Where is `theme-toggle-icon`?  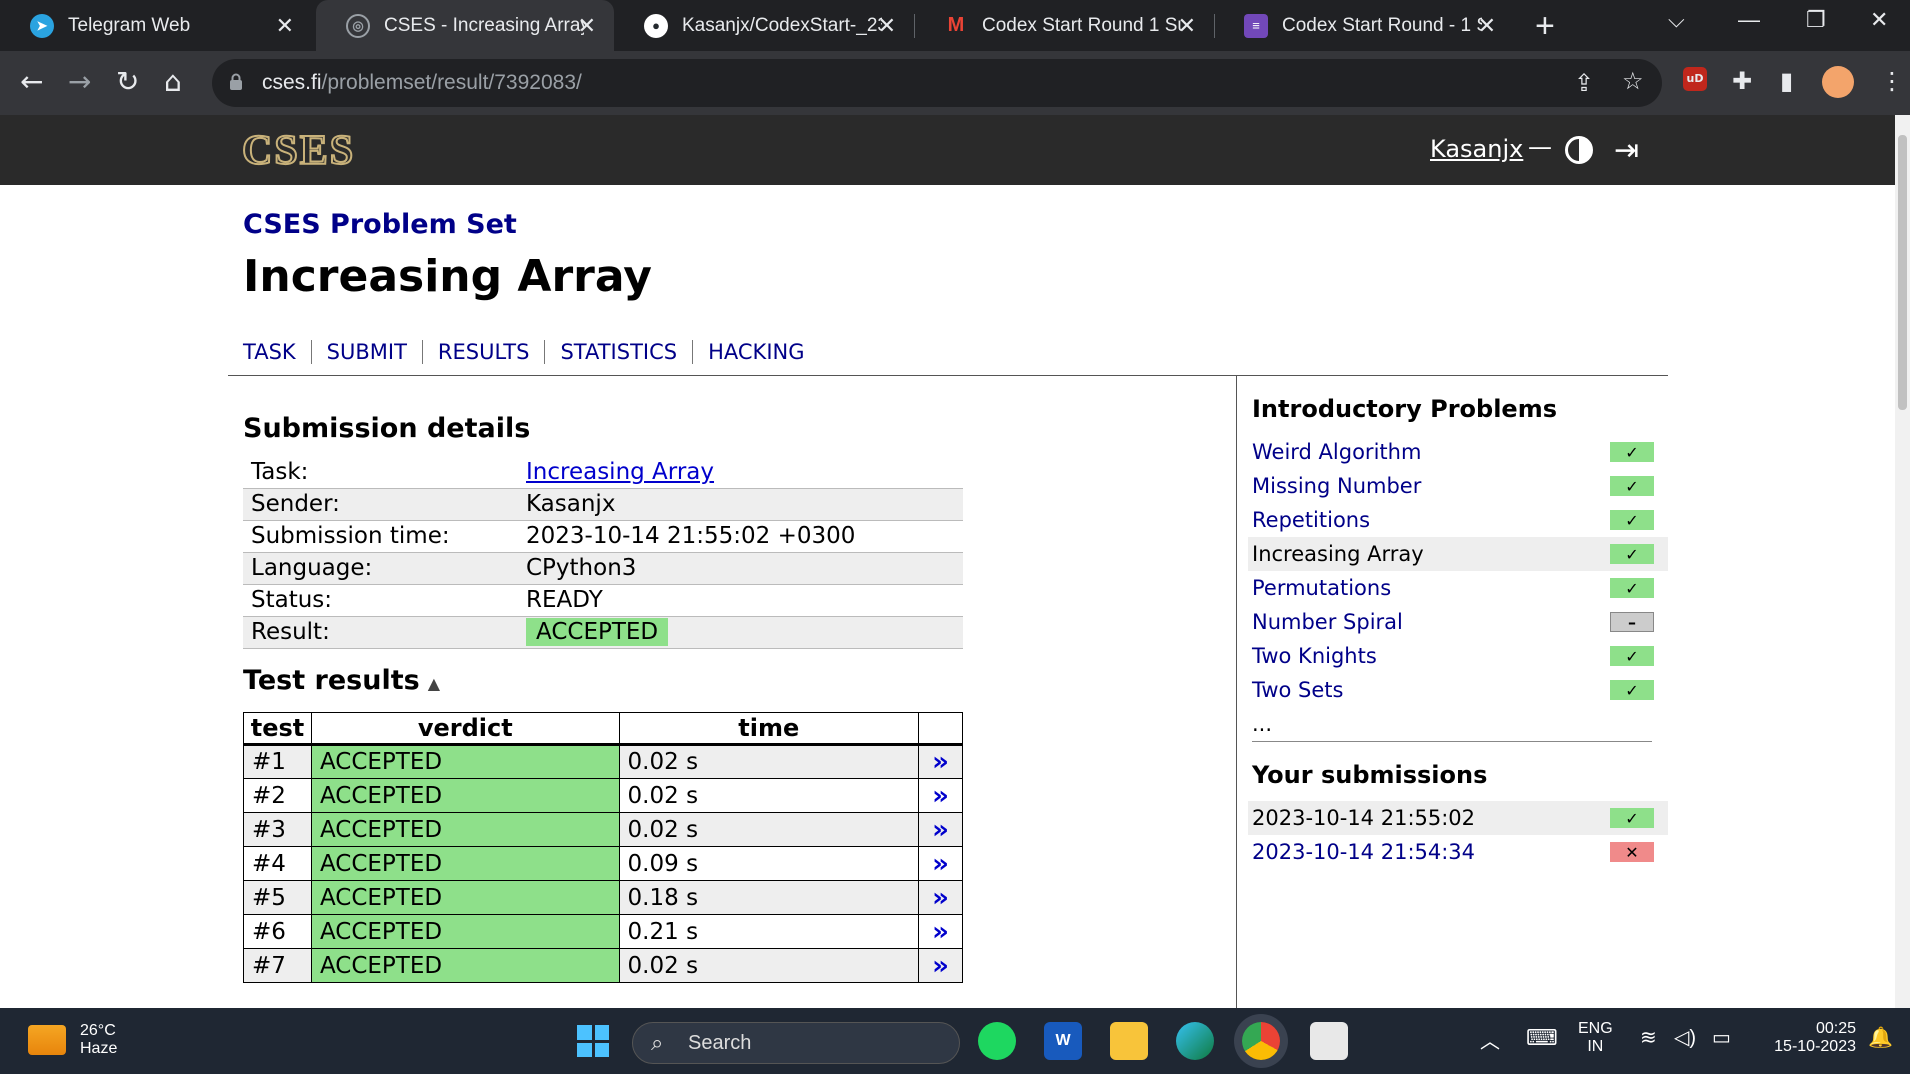
theme-toggle-icon is located at coordinates (1579, 150).